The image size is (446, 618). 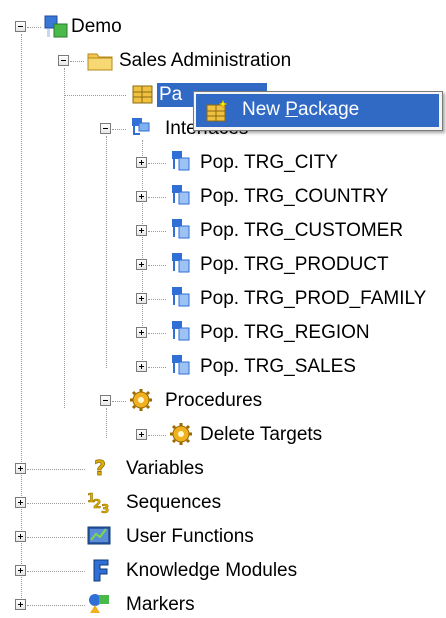 I want to click on tree-label-markers: Markers, so click(x=160, y=605).